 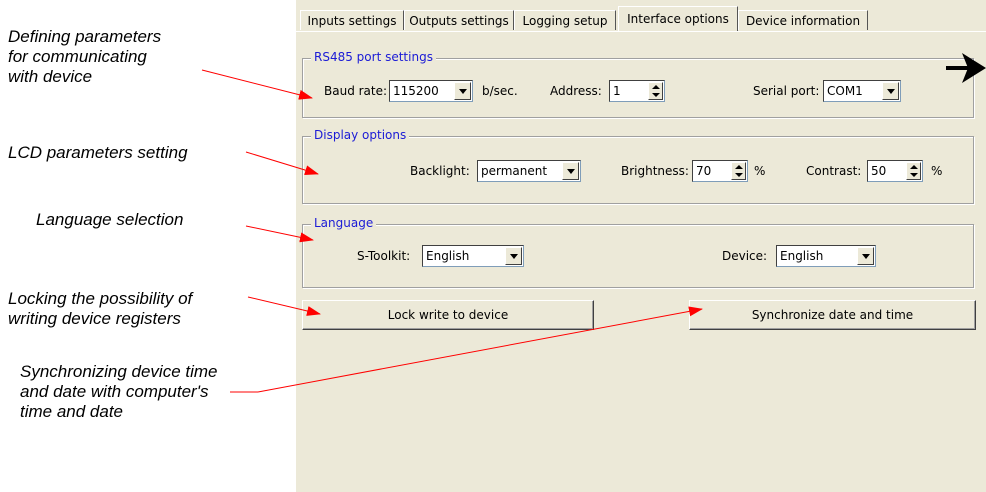 I want to click on arrow-right-icon, so click(x=966, y=68).